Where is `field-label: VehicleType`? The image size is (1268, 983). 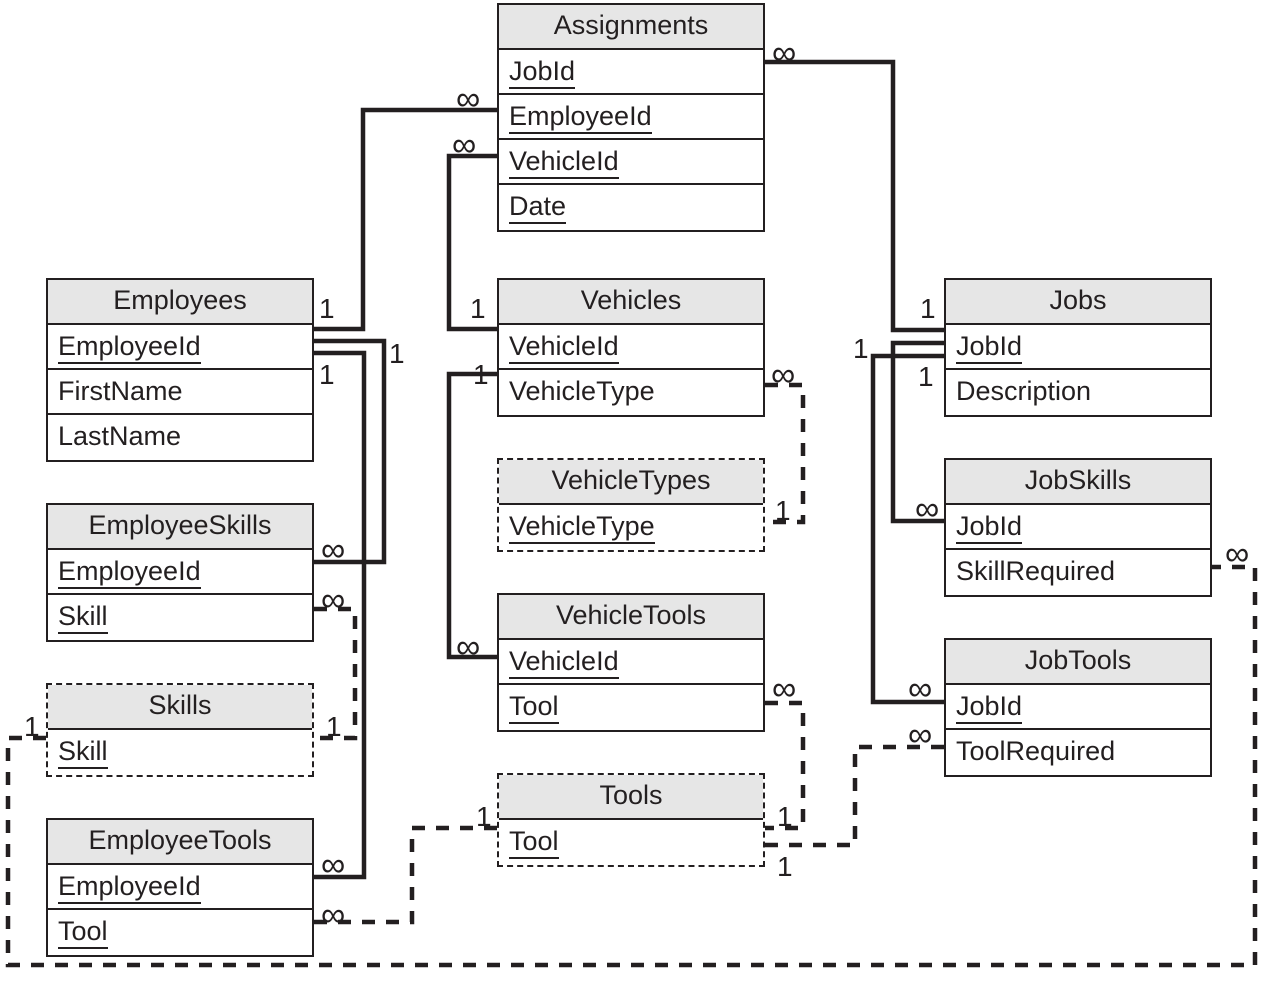
field-label: VehicleType is located at coordinates (582, 391).